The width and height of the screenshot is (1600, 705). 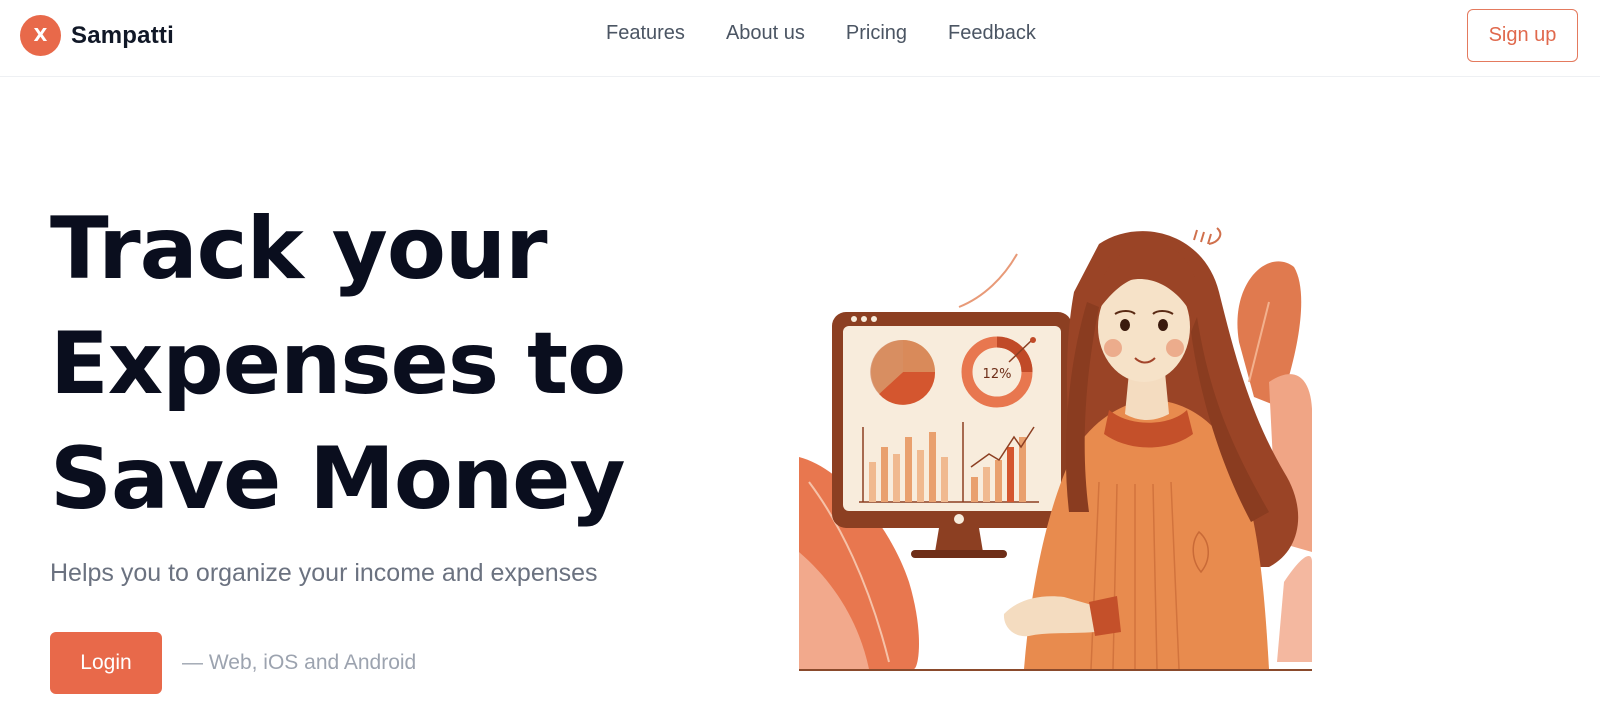 I want to click on nav-link-about-us: About us, so click(x=765, y=33).